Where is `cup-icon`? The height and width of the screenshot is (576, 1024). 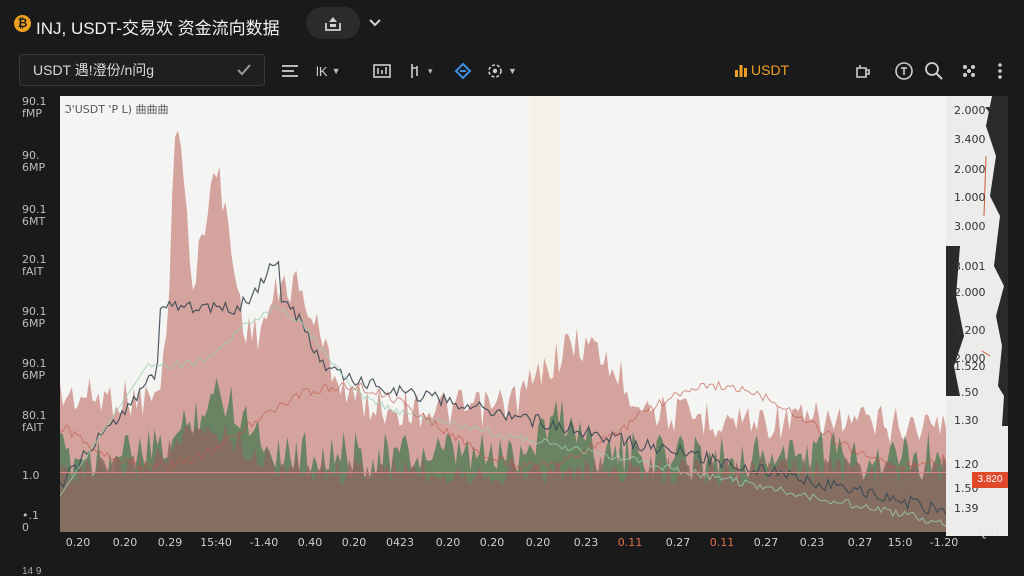 cup-icon is located at coordinates (863, 71).